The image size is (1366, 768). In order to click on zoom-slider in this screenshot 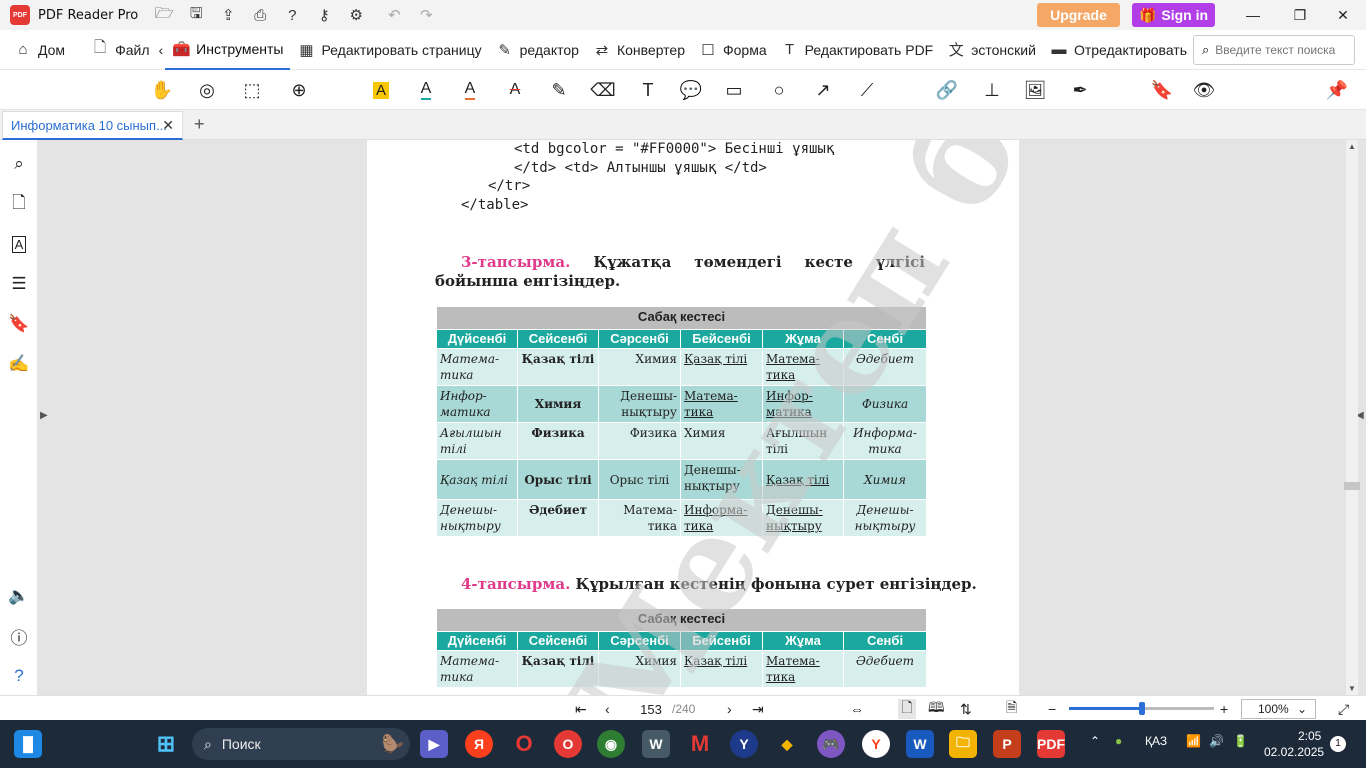, I will do `click(1141, 708)`.